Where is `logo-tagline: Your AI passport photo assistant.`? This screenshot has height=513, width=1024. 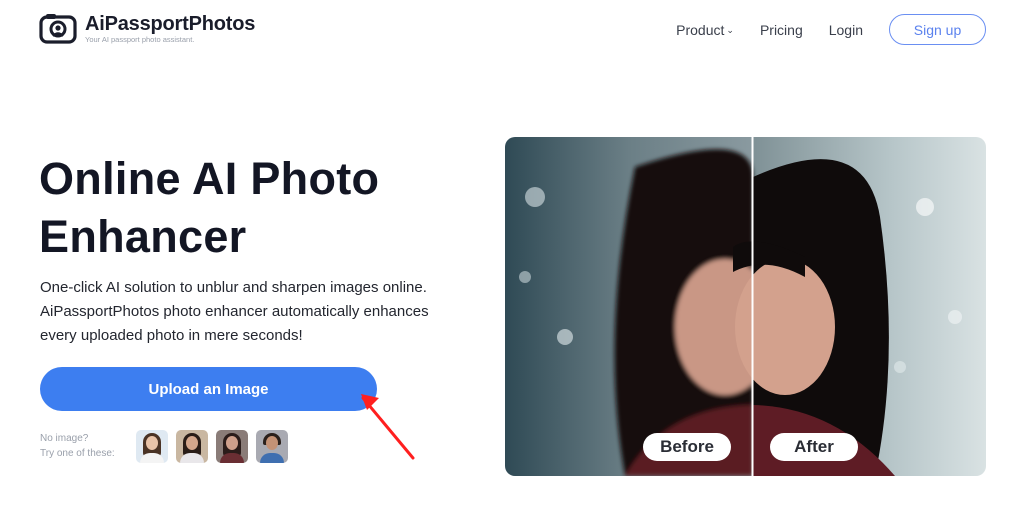
logo-tagline: Your AI passport photo assistant. is located at coordinates (140, 39).